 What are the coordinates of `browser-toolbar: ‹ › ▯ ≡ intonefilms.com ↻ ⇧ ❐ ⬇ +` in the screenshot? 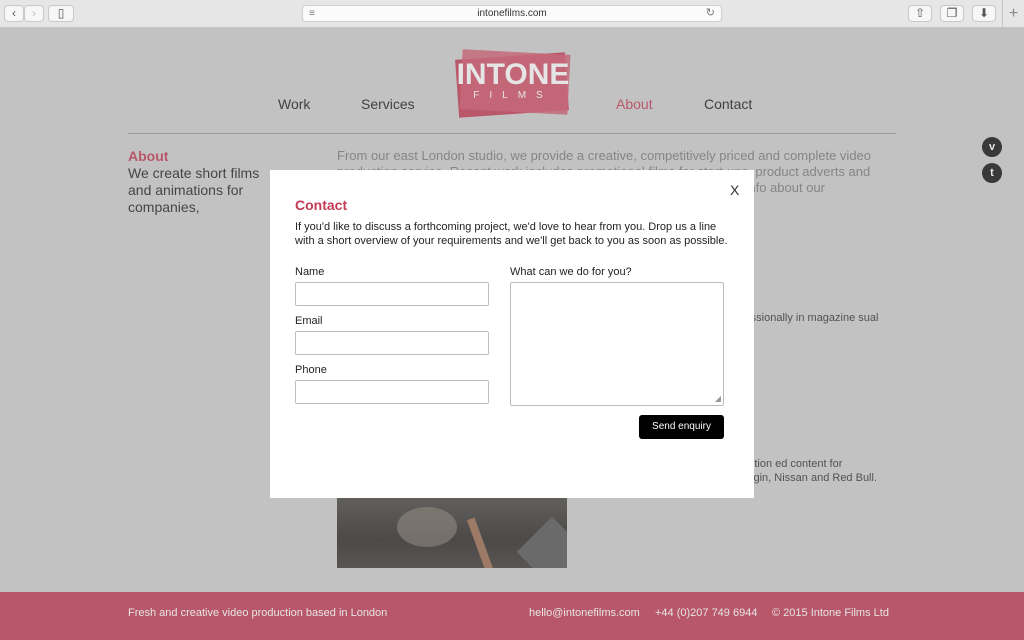 It's located at (512, 14).